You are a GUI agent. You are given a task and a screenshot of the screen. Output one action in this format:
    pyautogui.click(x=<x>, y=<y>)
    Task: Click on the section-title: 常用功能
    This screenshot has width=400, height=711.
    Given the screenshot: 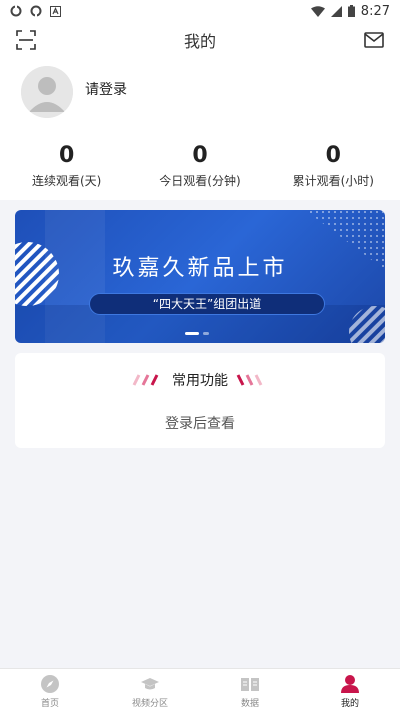 What is the action you would take?
    pyautogui.click(x=200, y=381)
    